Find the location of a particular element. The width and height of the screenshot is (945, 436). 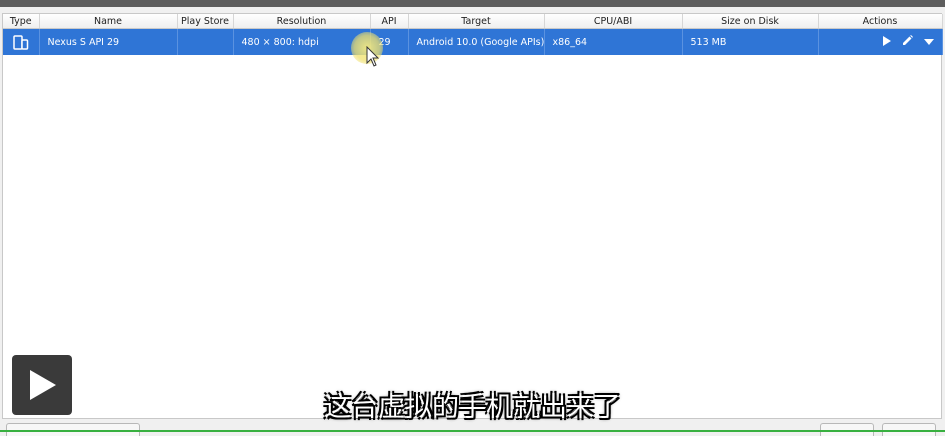

target-cell: Android 10.0 (Google APIs) is located at coordinates (476, 41).